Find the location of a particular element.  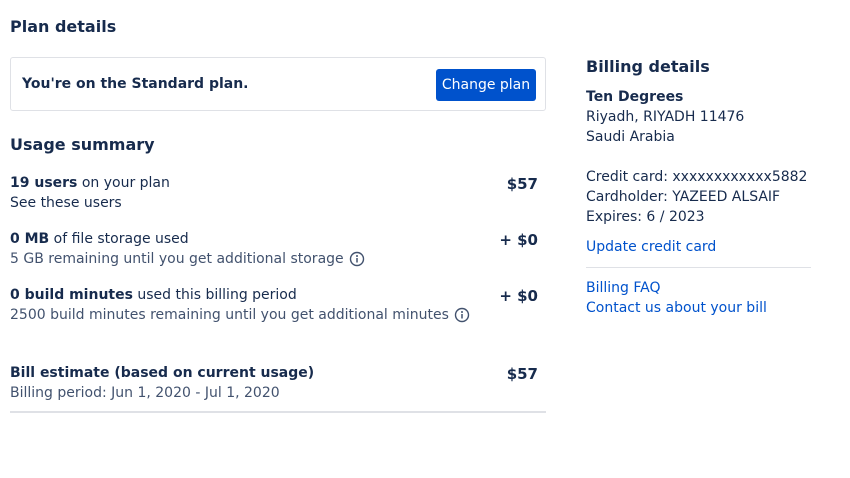

bill-estimate-label-text: Bill estimate (based on current usage) is located at coordinates (162, 373).